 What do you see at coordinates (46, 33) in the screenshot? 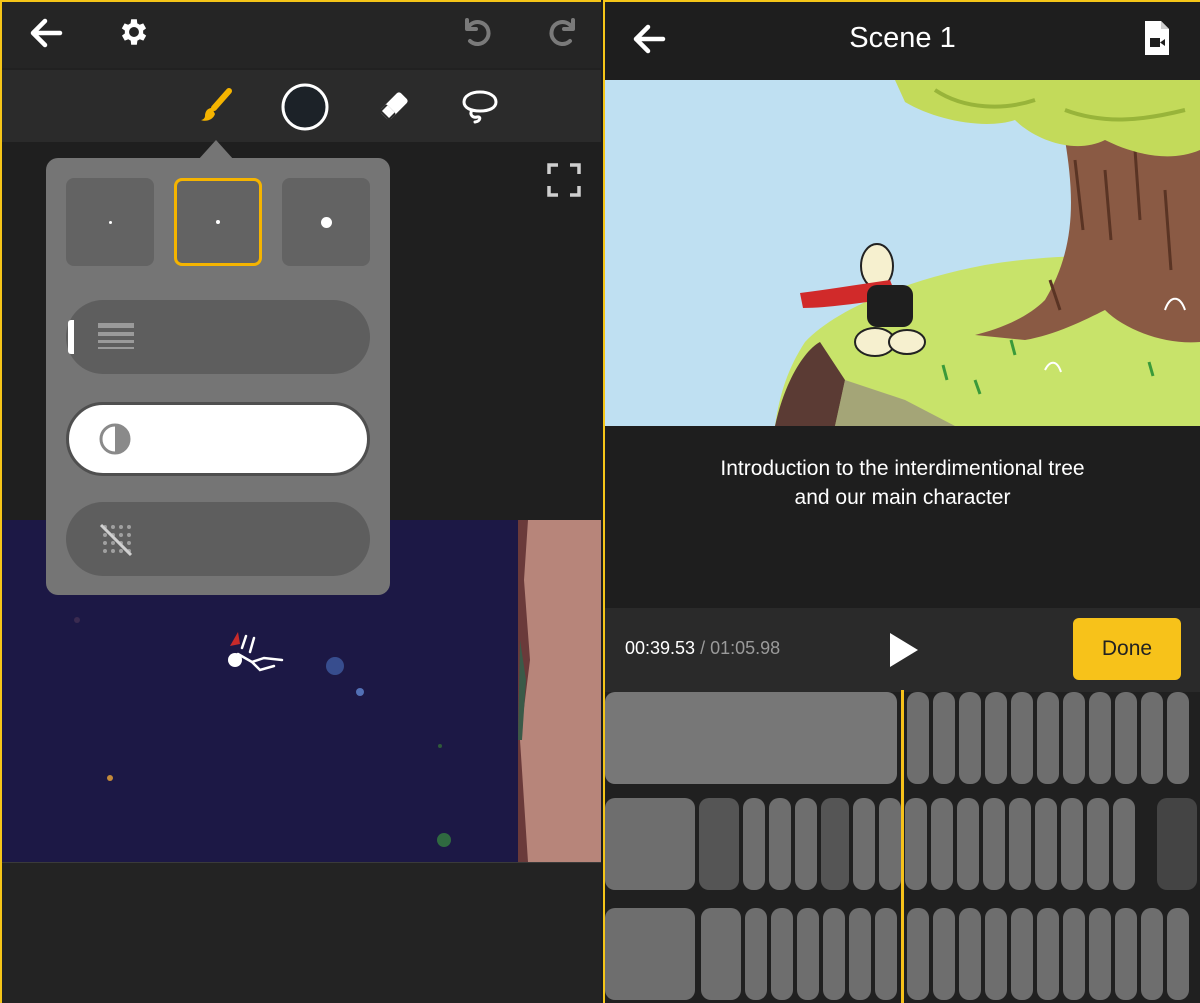
I see `back-arrow-icon` at bounding box center [46, 33].